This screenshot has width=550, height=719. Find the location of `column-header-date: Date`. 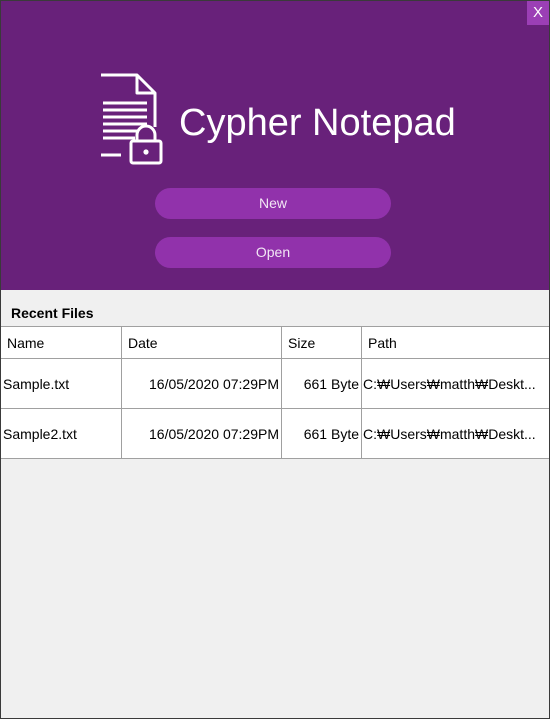

column-header-date: Date is located at coordinates (202, 342).